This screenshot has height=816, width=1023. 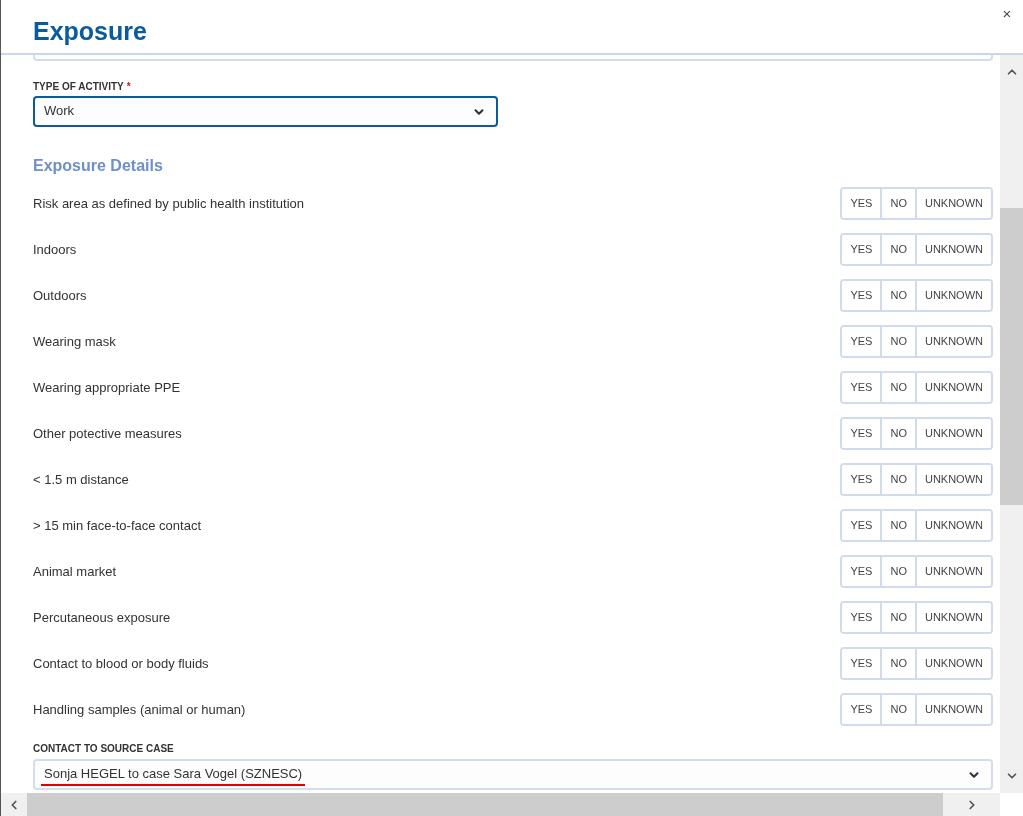 I want to click on field-label: TYPE OF ACTIVITY, so click(x=78, y=87).